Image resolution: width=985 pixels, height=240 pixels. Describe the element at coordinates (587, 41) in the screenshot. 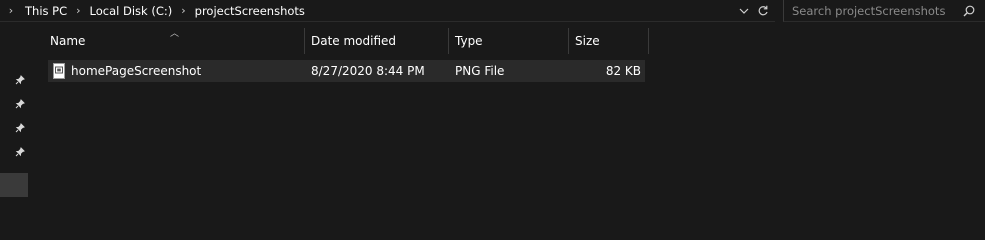

I see `column-header-label: Size` at that location.